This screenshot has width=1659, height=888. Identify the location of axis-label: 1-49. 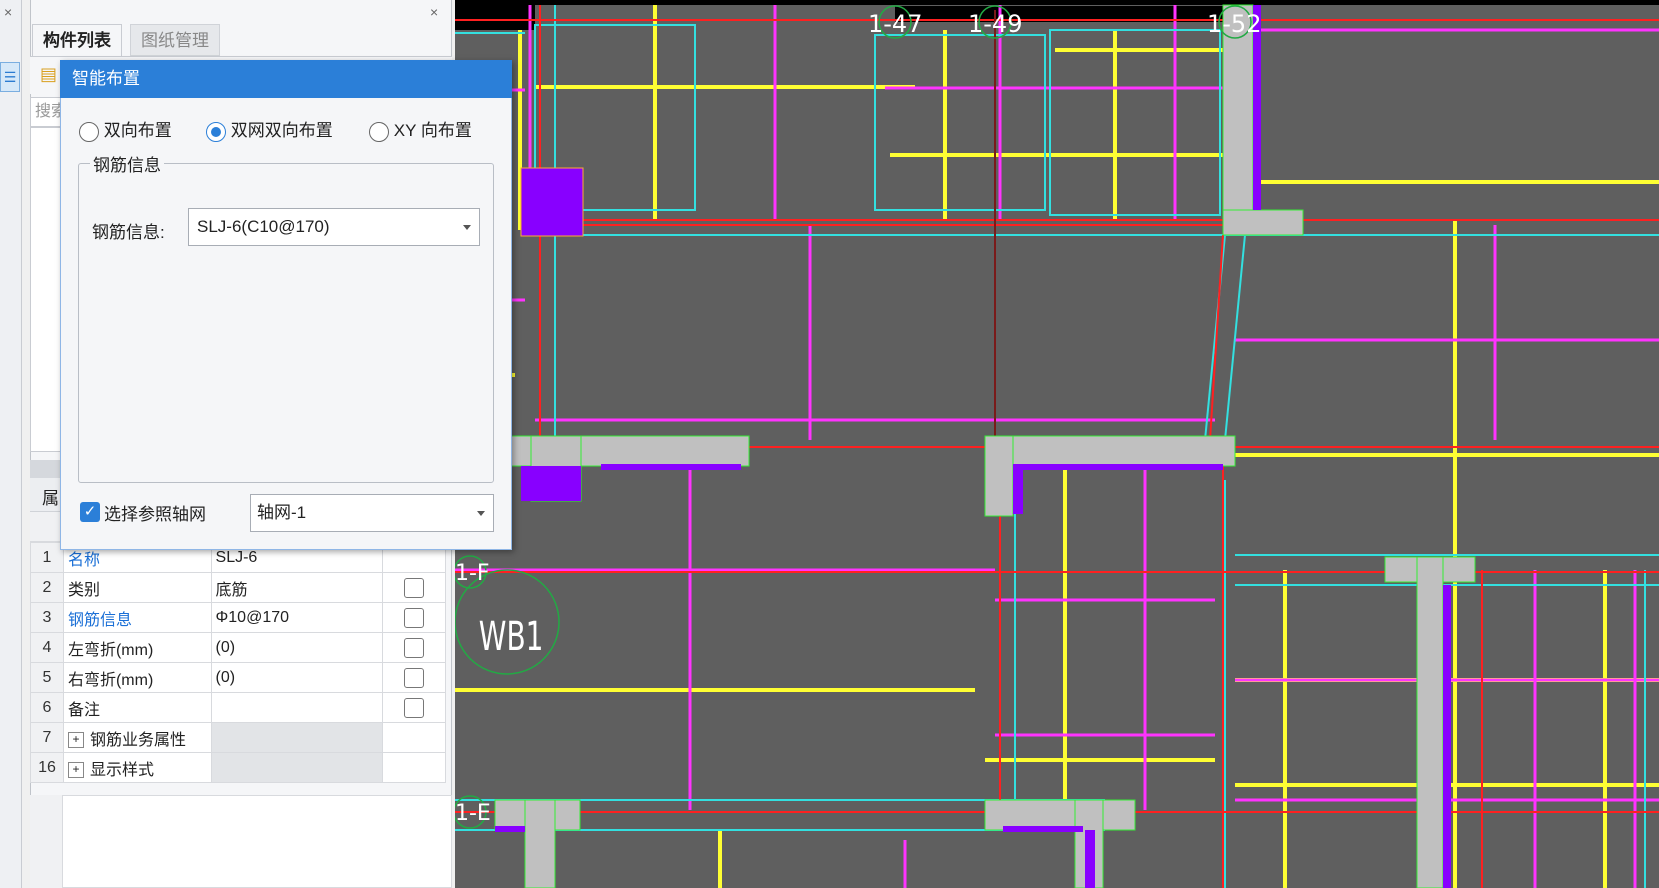
(995, 24).